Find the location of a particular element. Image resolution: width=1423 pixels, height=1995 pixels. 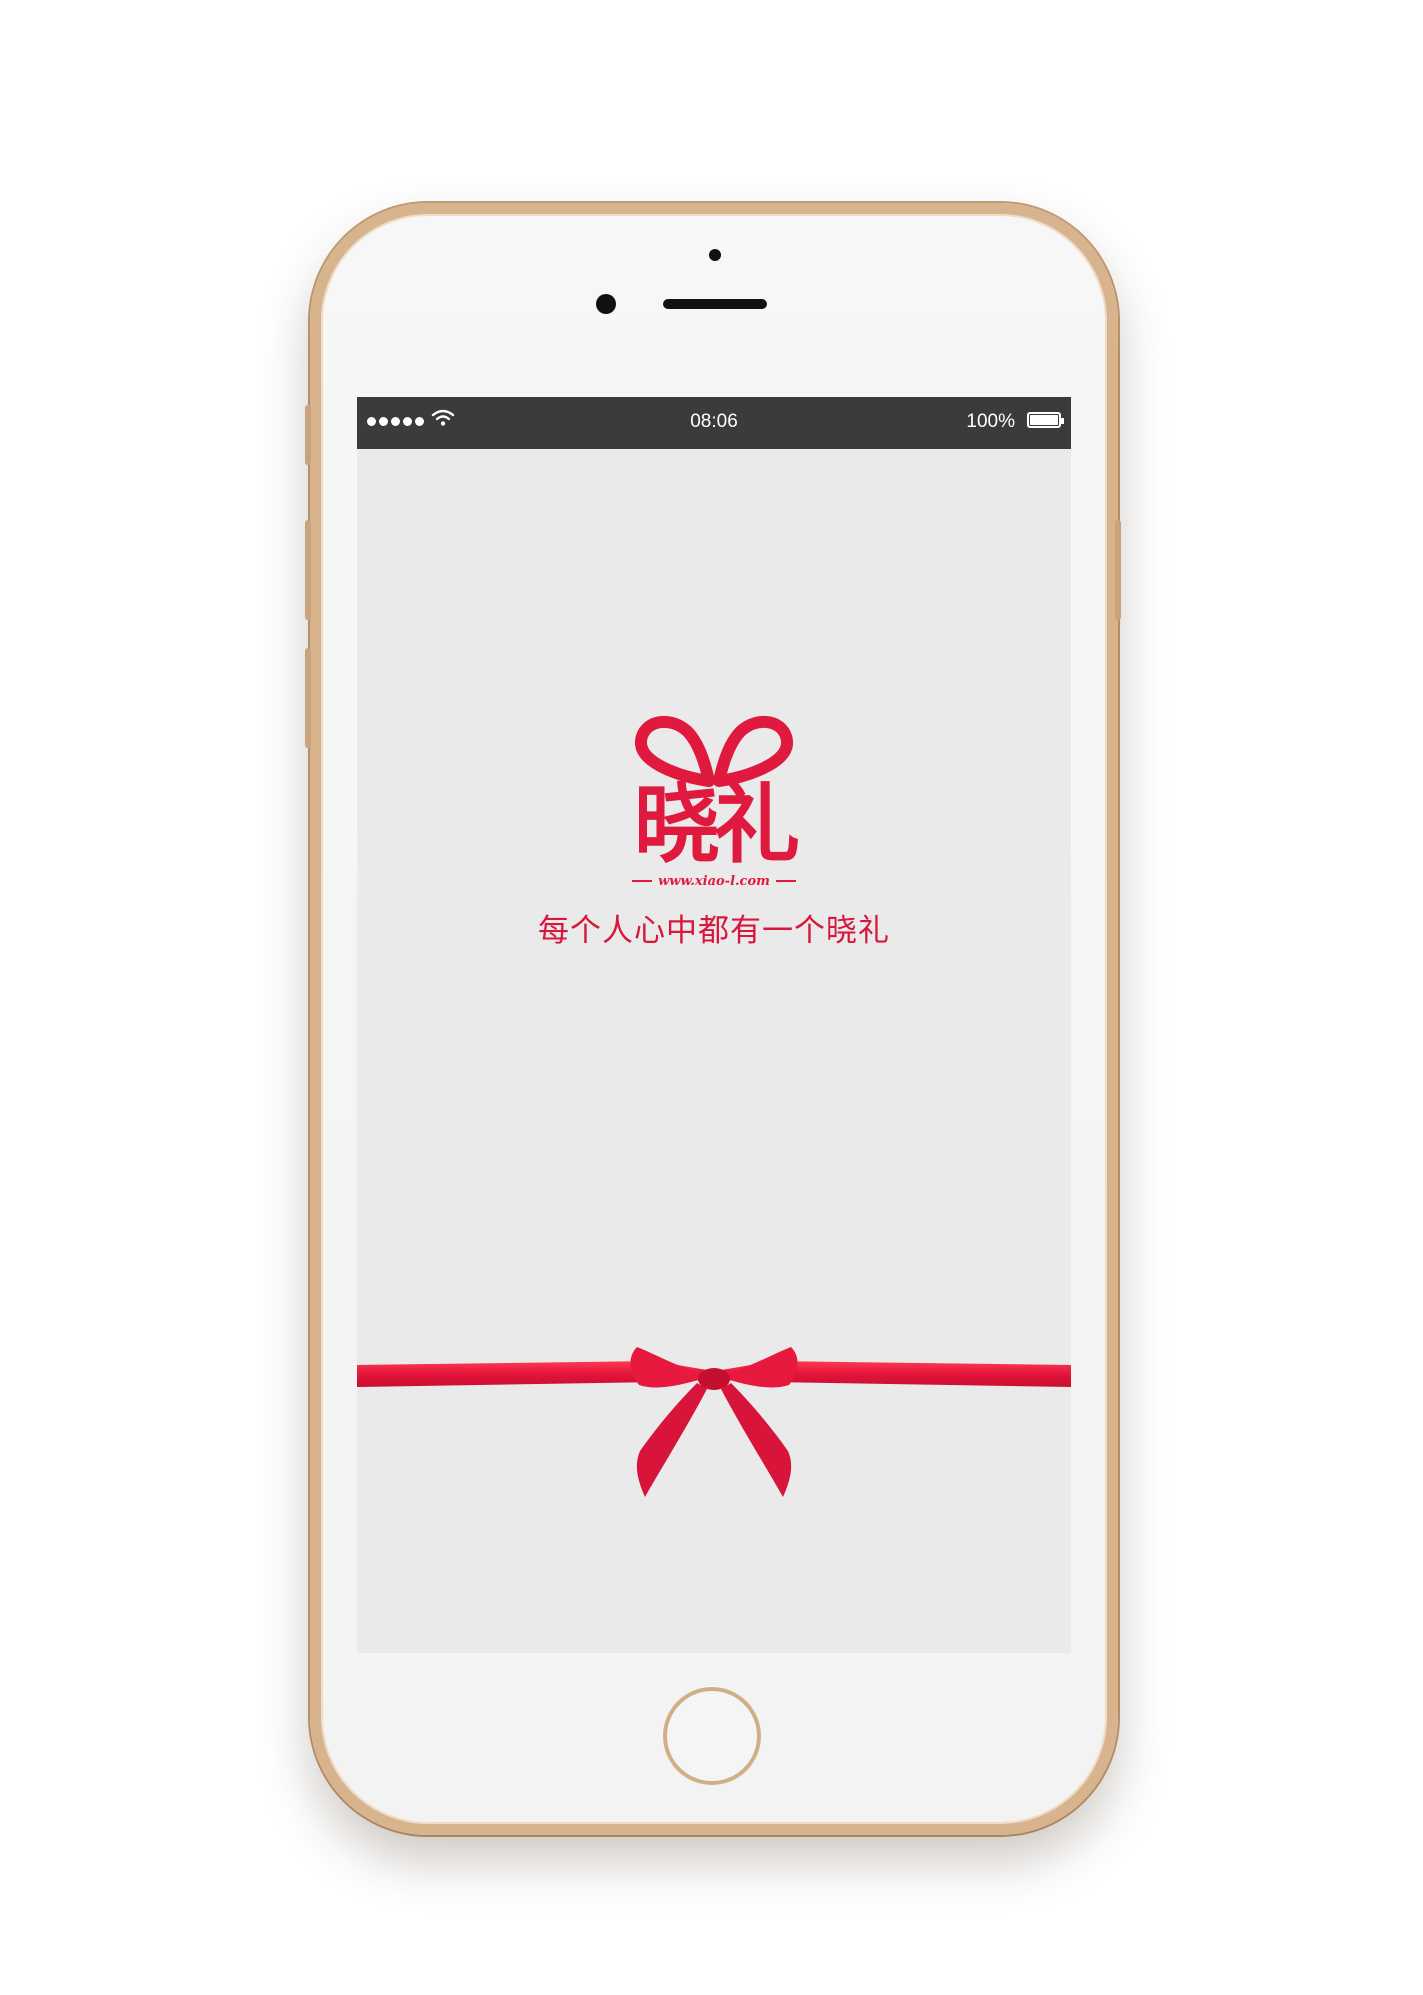

volume-up-button is located at coordinates (308, 570).